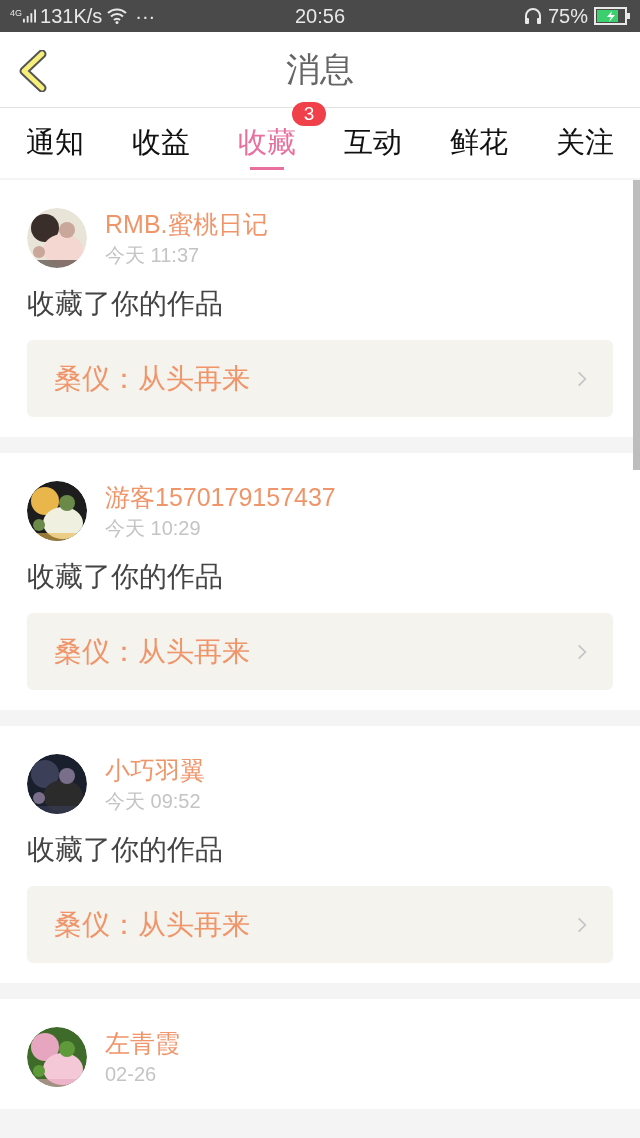  Describe the element at coordinates (16, 13) in the screenshot. I see `network-label: 4G` at that location.